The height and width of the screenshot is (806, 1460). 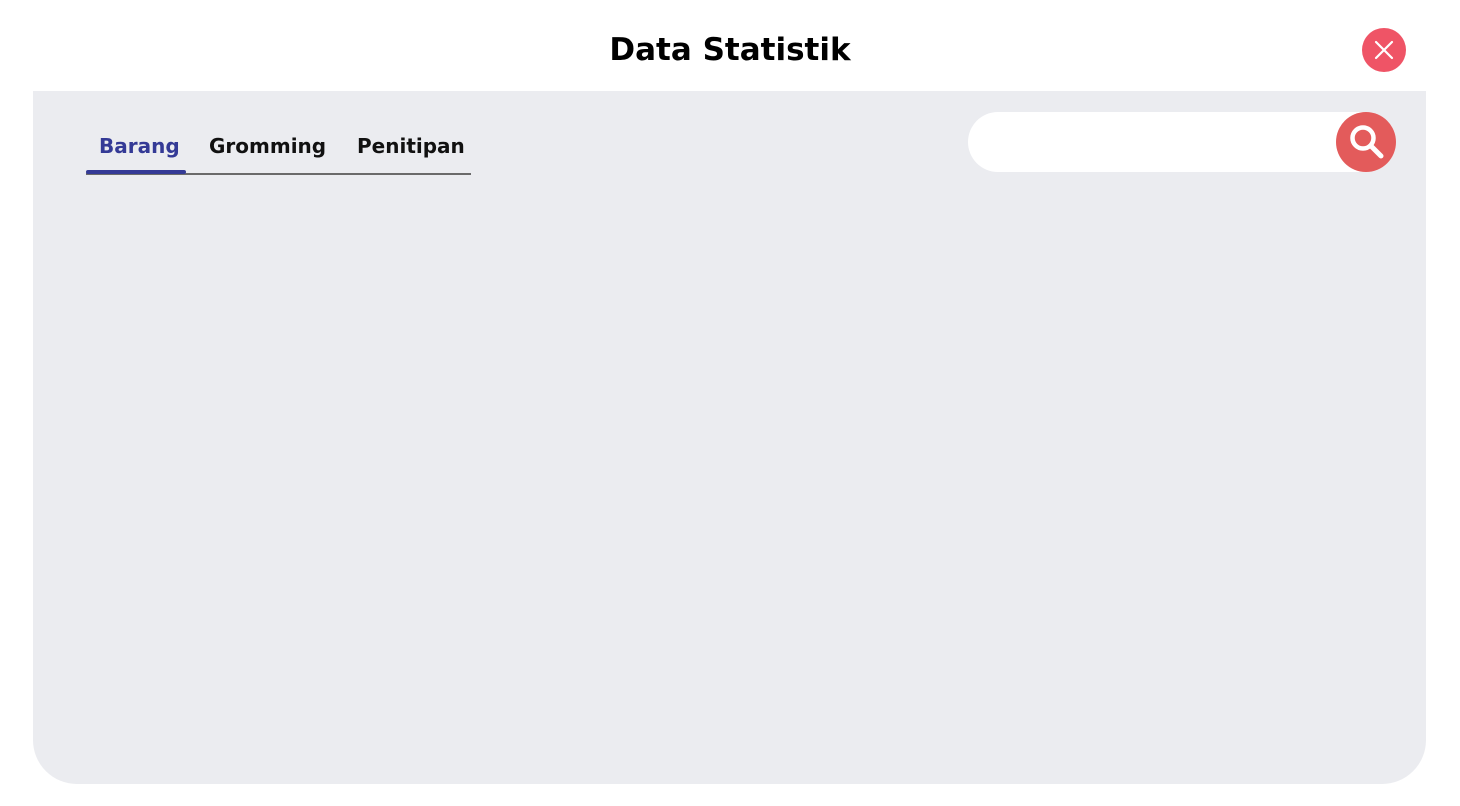 What do you see at coordinates (411, 150) in the screenshot?
I see `tab-penitipan: Penitipan` at bounding box center [411, 150].